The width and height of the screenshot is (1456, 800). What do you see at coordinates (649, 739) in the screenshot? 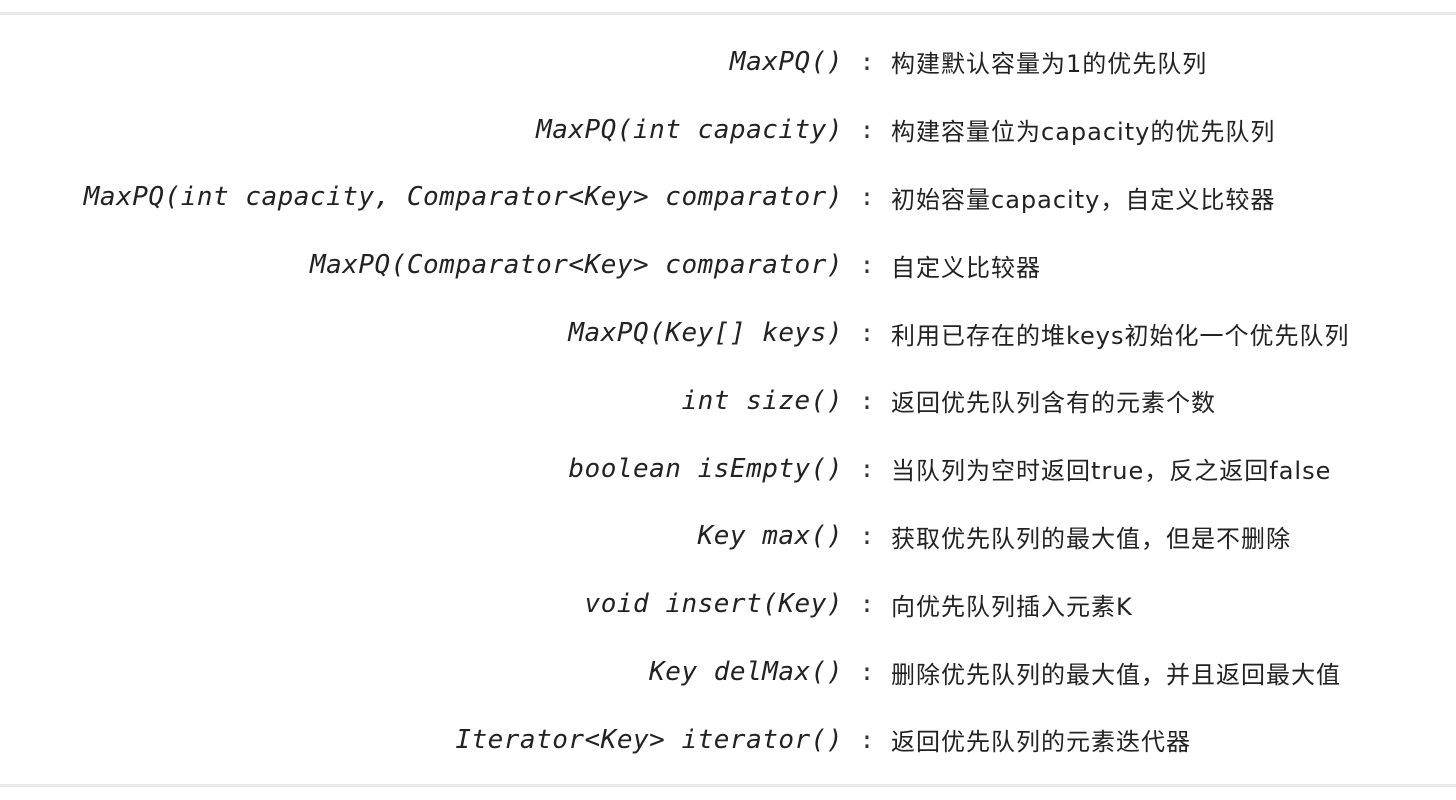
I see `method-signature: Iterator<Key> iterator()` at bounding box center [649, 739].